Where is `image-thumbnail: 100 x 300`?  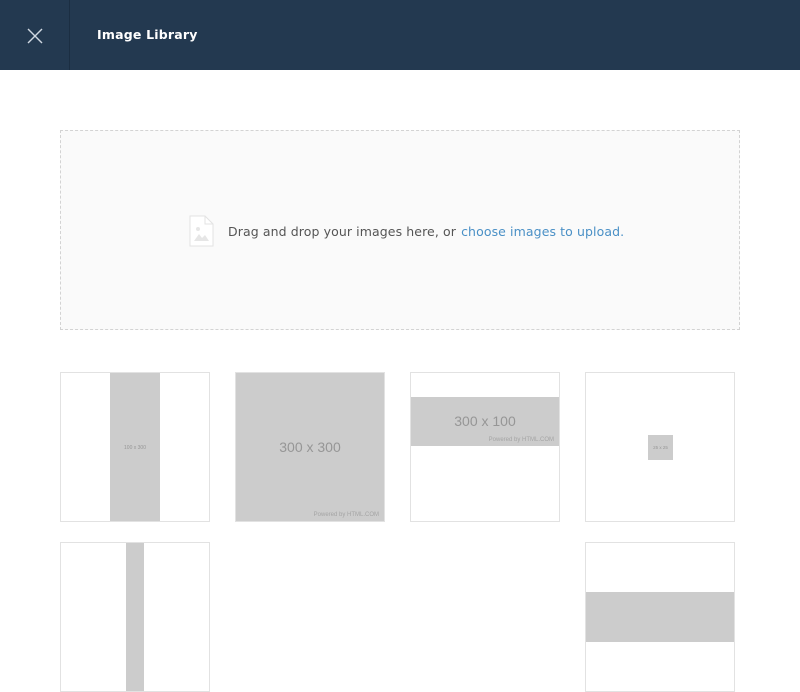 image-thumbnail: 100 x 300 is located at coordinates (135, 447).